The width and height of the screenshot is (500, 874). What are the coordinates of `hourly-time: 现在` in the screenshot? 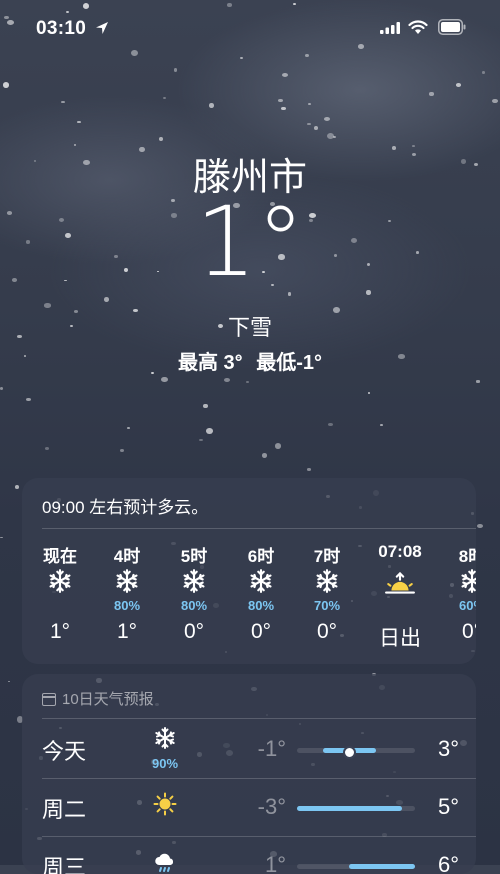 It's located at (60, 556).